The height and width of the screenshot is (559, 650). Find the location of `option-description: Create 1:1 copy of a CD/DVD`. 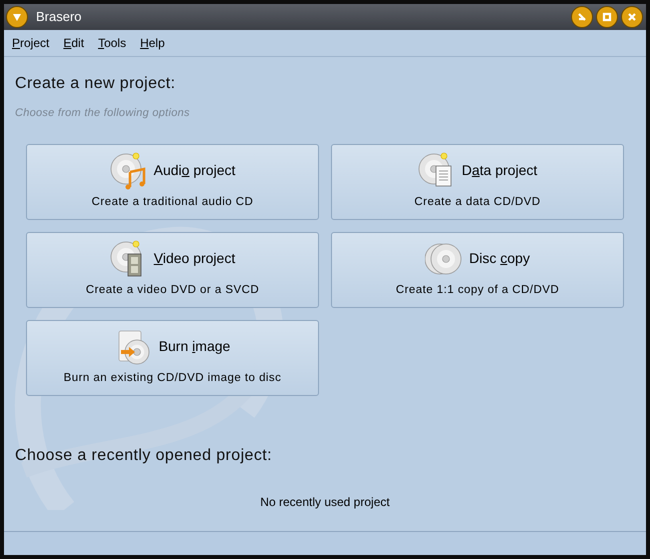

option-description: Create 1:1 copy of a CD/DVD is located at coordinates (478, 290).